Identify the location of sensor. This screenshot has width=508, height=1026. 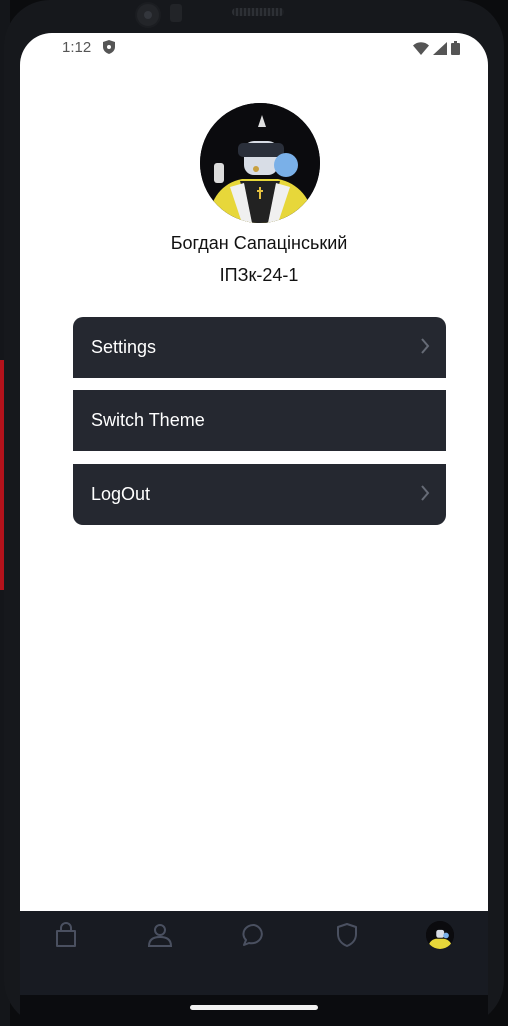
(176, 13).